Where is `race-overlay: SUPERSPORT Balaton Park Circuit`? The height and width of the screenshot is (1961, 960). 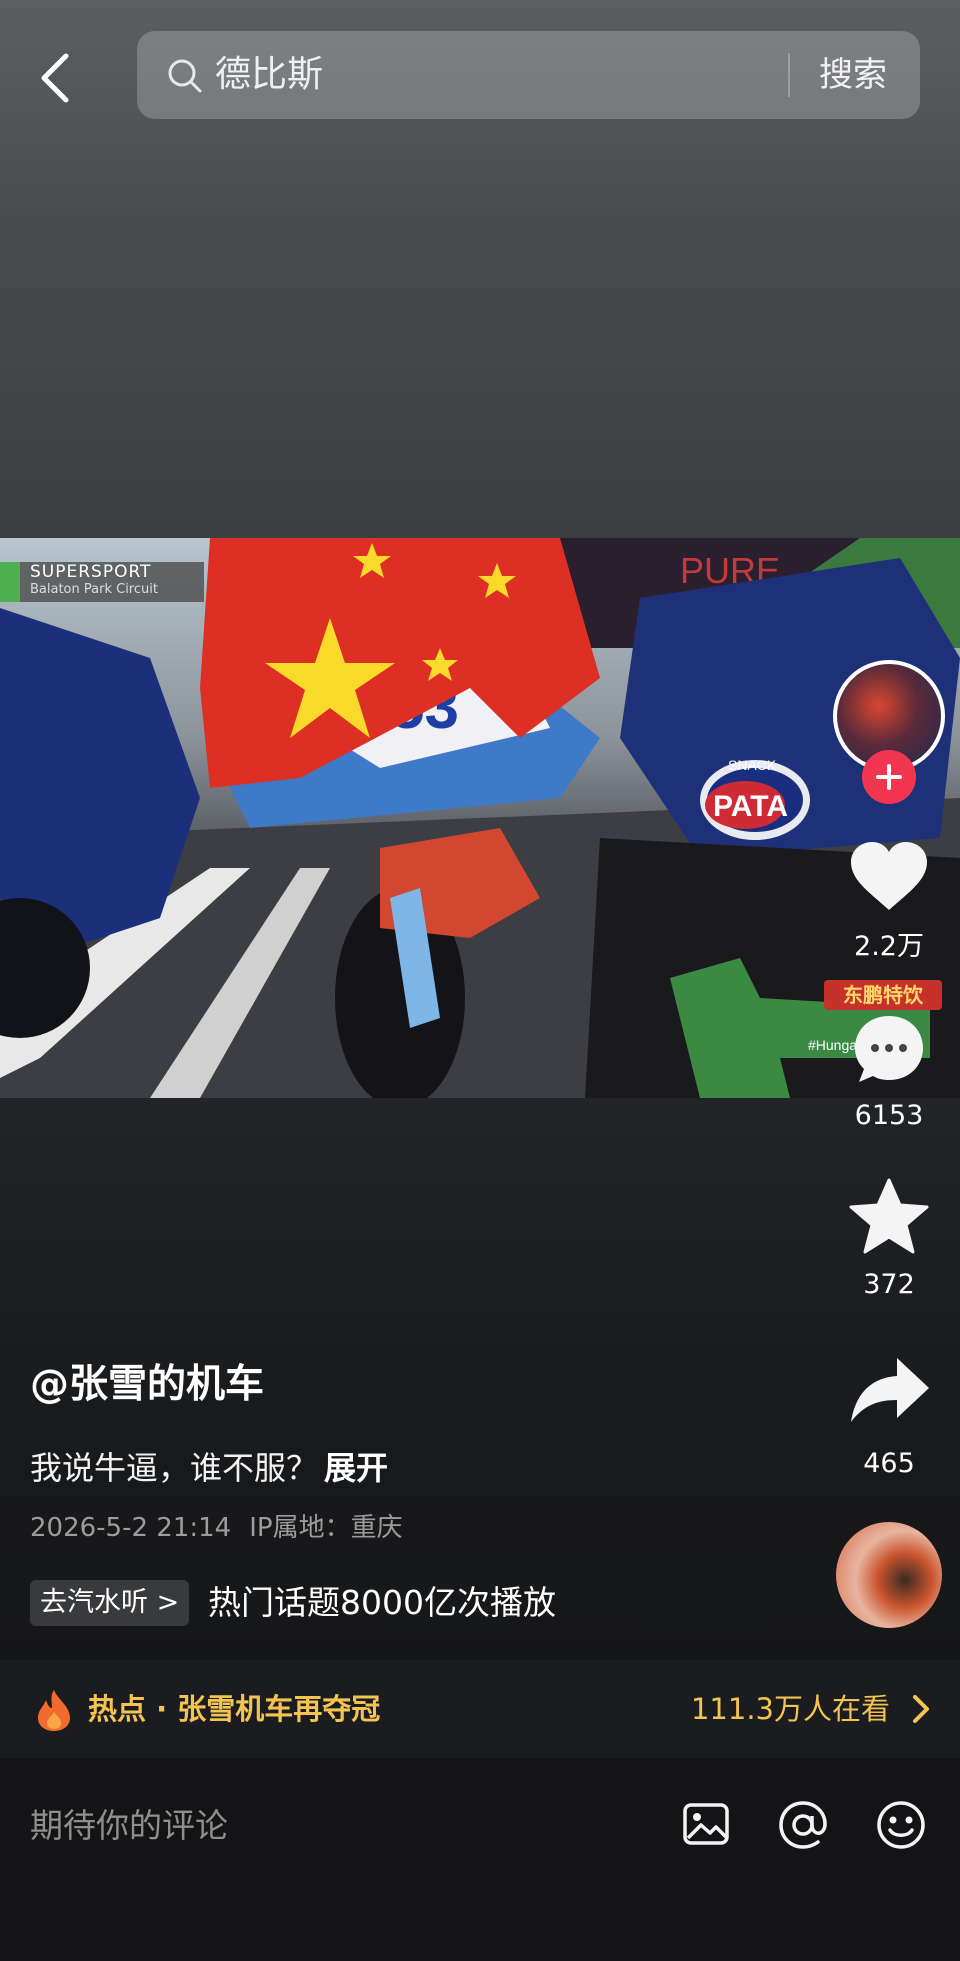 race-overlay: SUPERSPORT Balaton Park Circuit is located at coordinates (102, 582).